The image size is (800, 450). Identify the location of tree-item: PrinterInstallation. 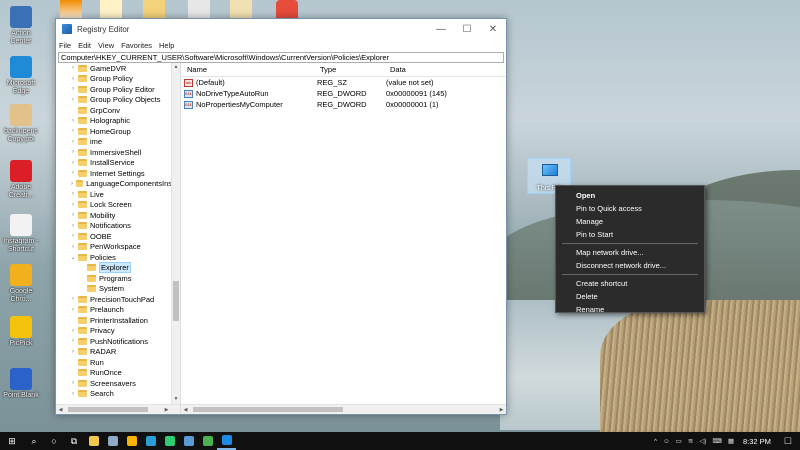
(114, 320).